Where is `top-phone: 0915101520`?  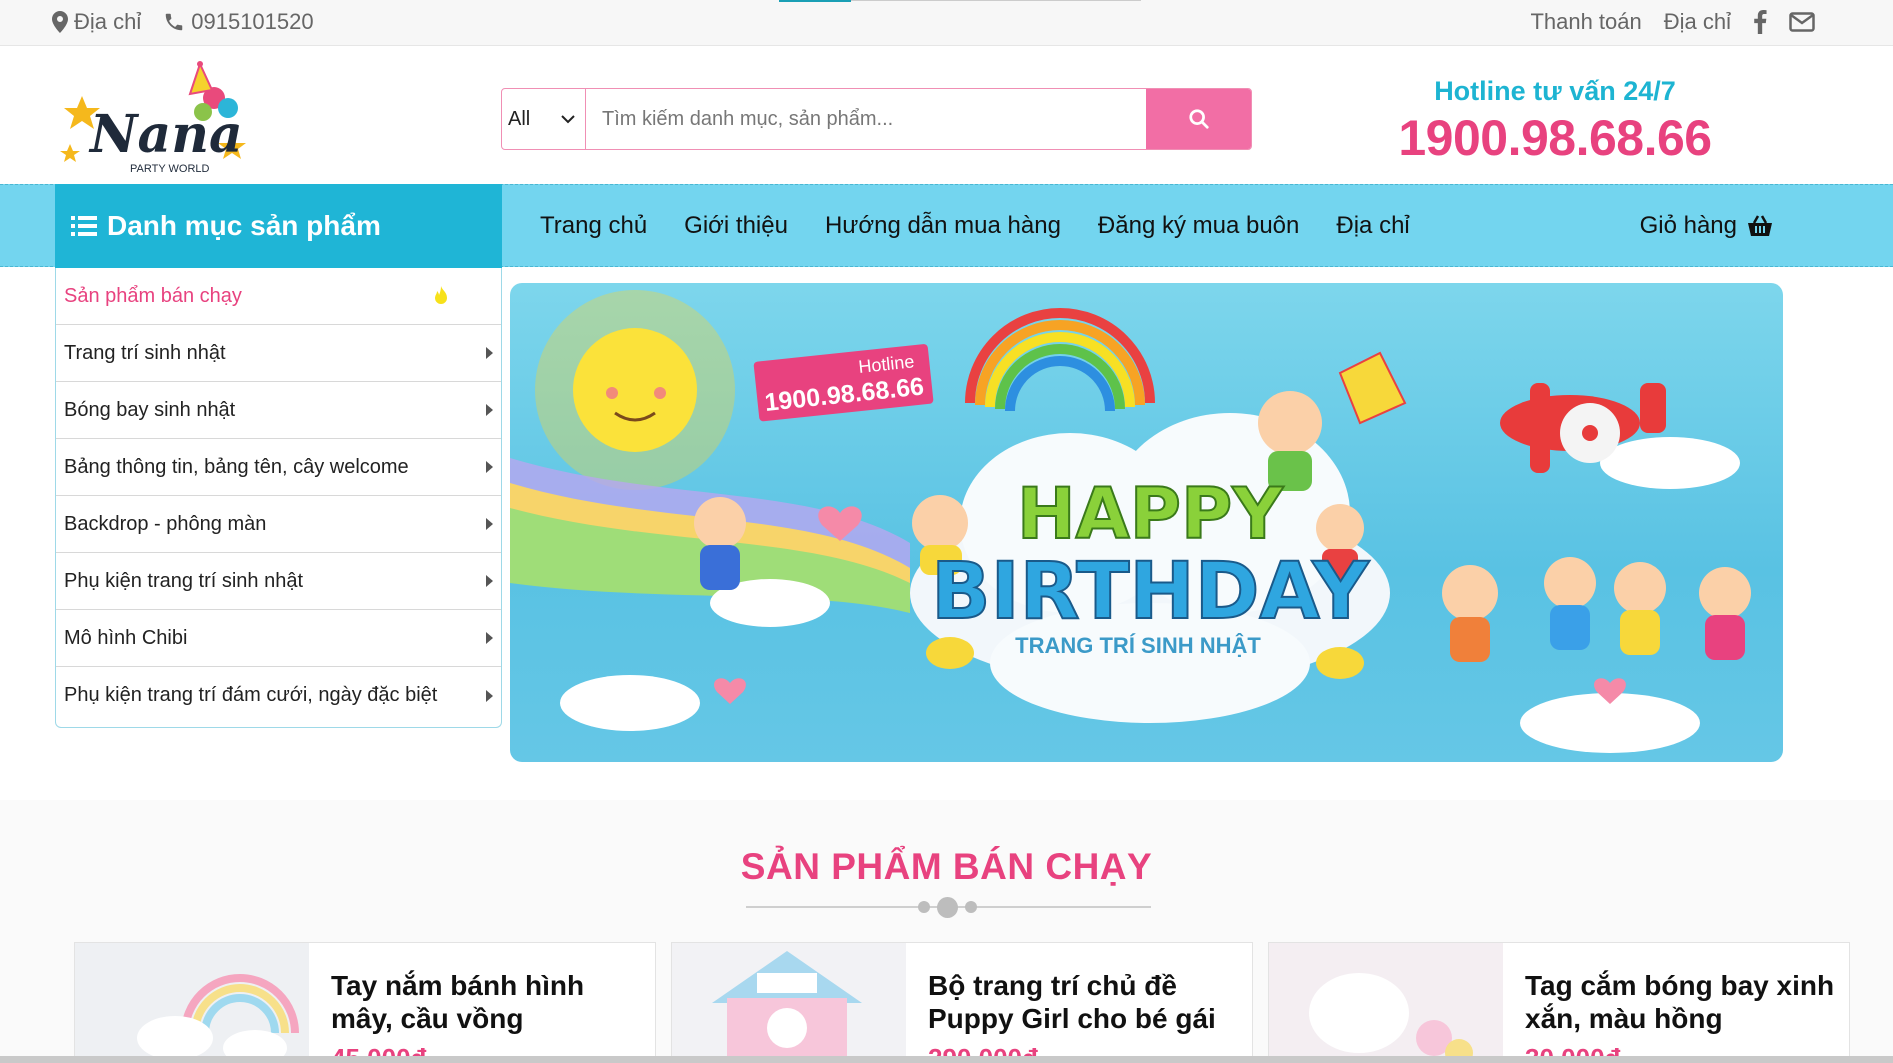 top-phone: 0915101520 is located at coordinates (238, 22).